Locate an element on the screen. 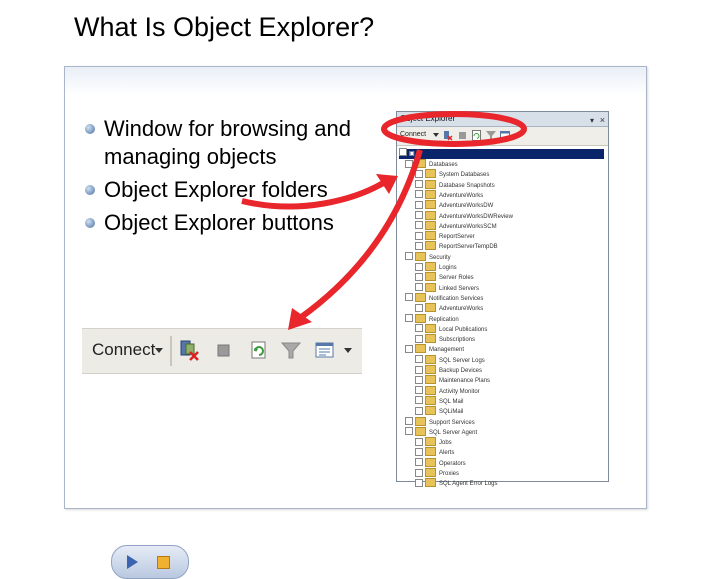 This screenshot has width=720, height=579. highlight-ellipse is located at coordinates (454, 129).